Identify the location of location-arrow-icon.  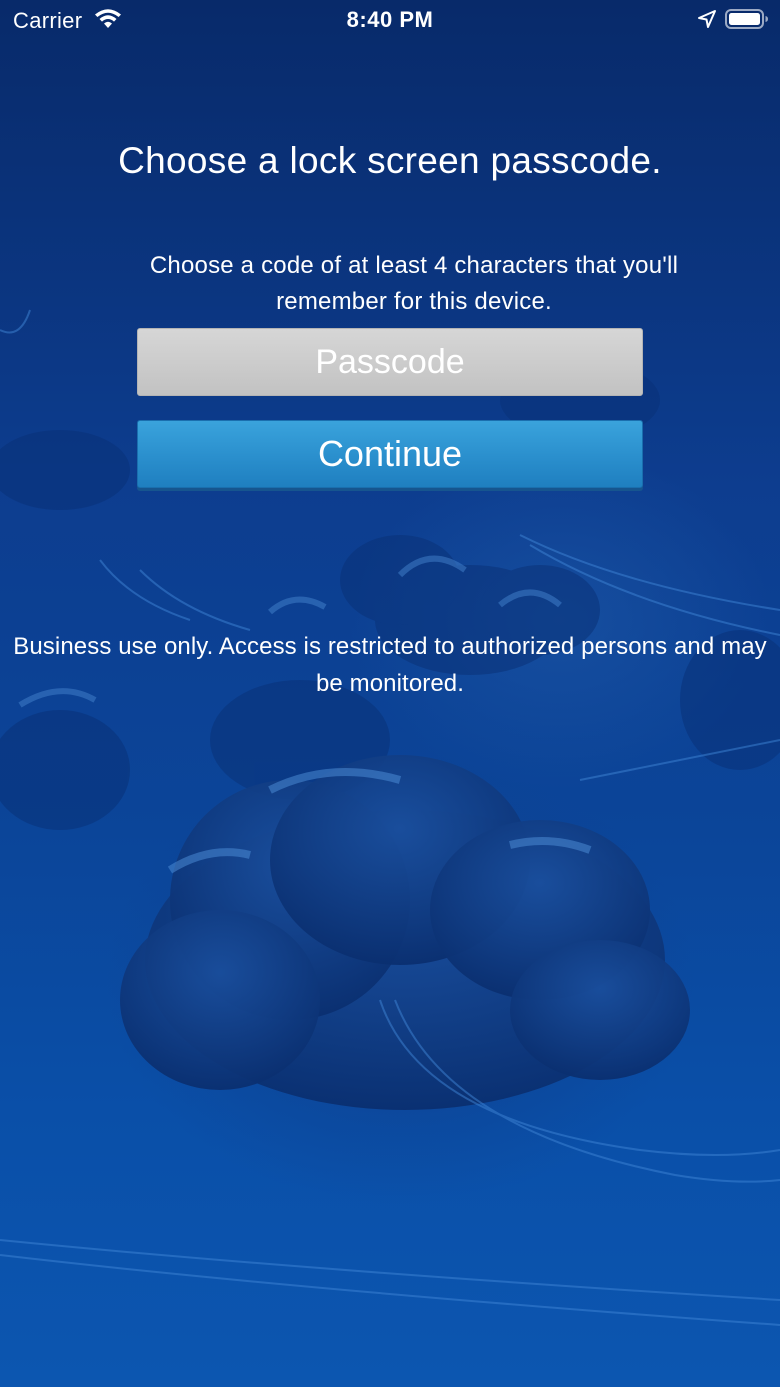
(707, 19).